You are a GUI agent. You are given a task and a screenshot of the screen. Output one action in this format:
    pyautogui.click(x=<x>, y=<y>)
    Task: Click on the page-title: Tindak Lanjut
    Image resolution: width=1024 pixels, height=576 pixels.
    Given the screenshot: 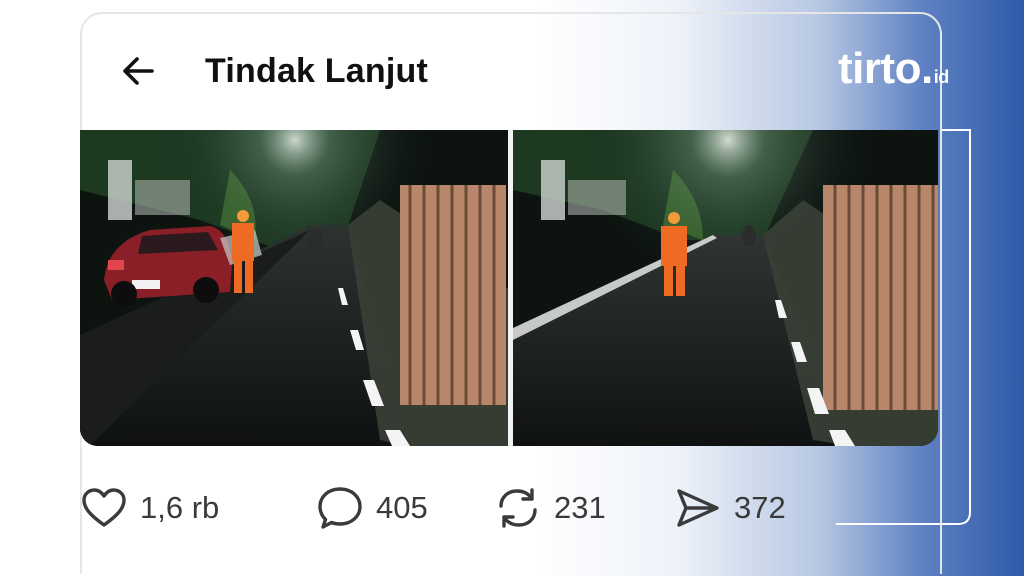 What is the action you would take?
    pyautogui.click(x=316, y=71)
    